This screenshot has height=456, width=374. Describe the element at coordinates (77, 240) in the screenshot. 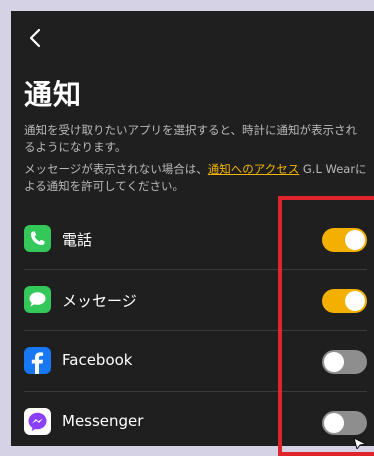

I see `app-label: 電話` at that location.